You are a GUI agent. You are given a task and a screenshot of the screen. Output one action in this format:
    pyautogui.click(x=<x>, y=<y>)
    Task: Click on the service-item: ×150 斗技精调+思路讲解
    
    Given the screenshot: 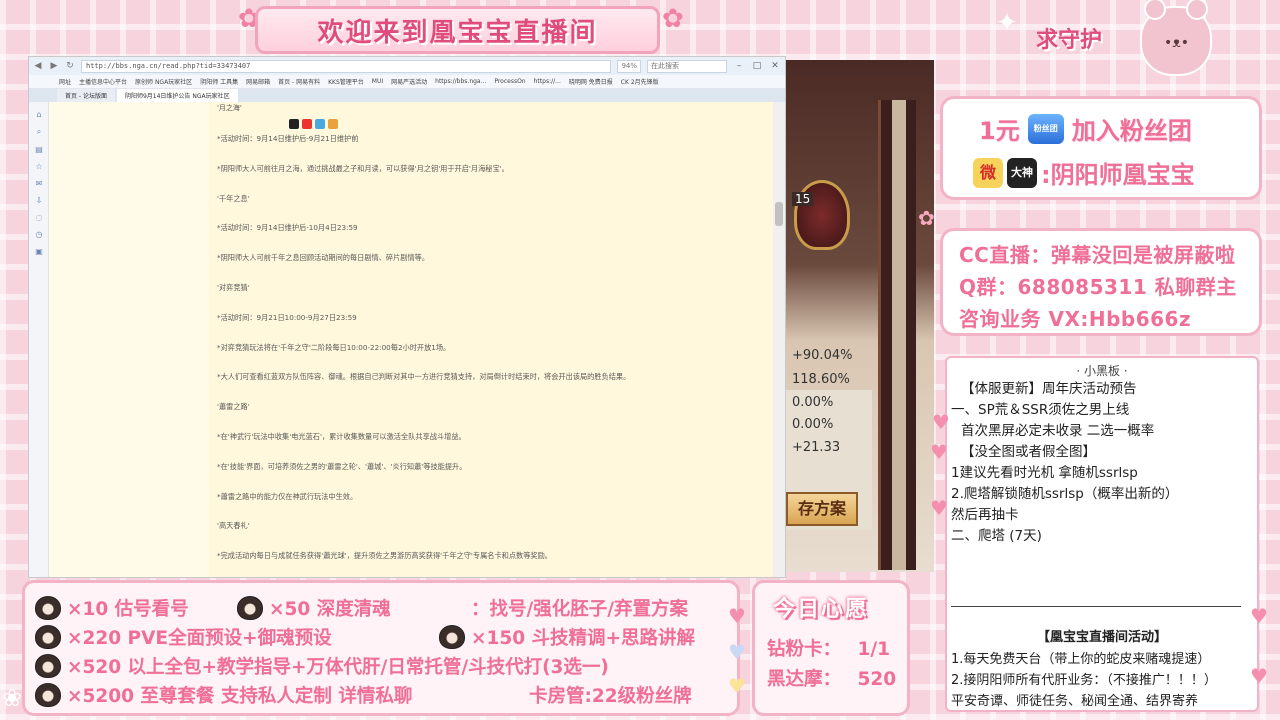 What is the action you would take?
    pyautogui.click(x=567, y=637)
    